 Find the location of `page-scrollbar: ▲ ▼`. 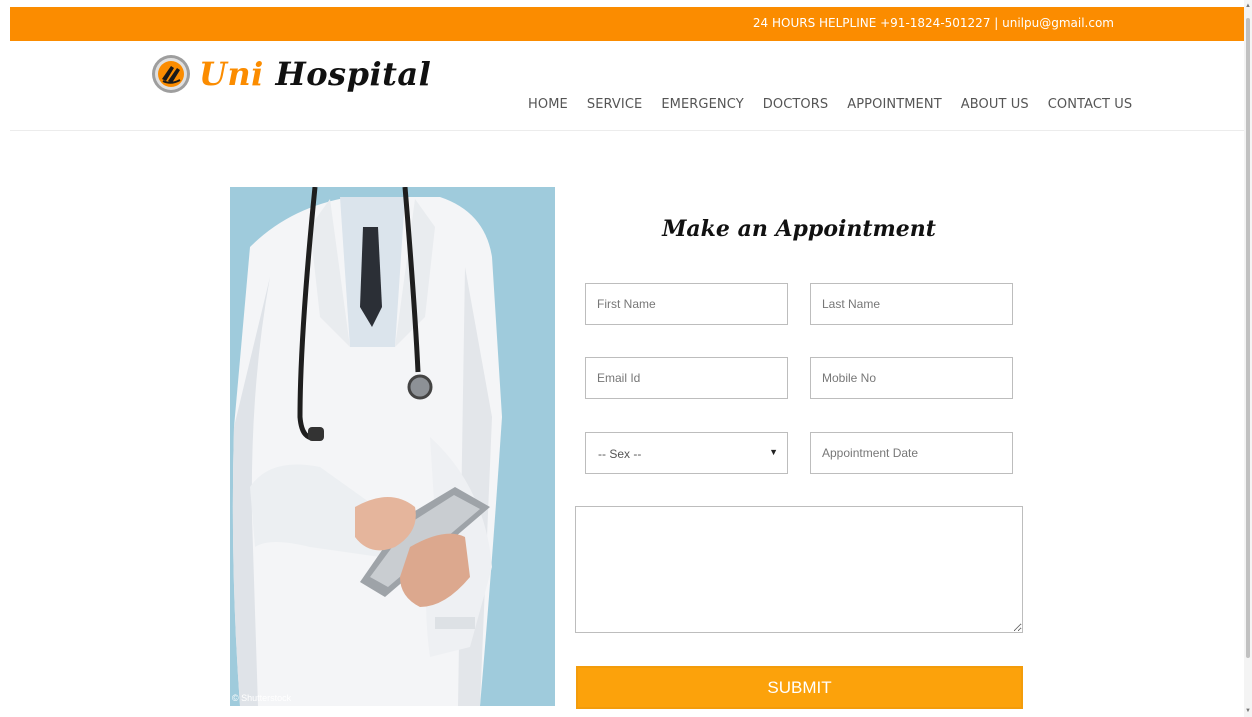

page-scrollbar: ▲ ▼ is located at coordinates (1248, 358).